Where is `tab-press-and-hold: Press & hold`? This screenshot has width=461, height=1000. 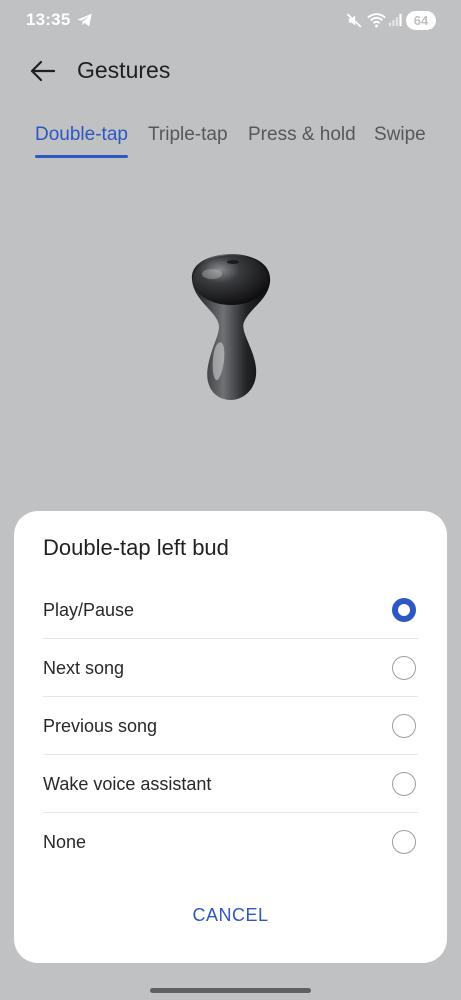
tab-press-and-hold: Press & hold is located at coordinates (302, 135).